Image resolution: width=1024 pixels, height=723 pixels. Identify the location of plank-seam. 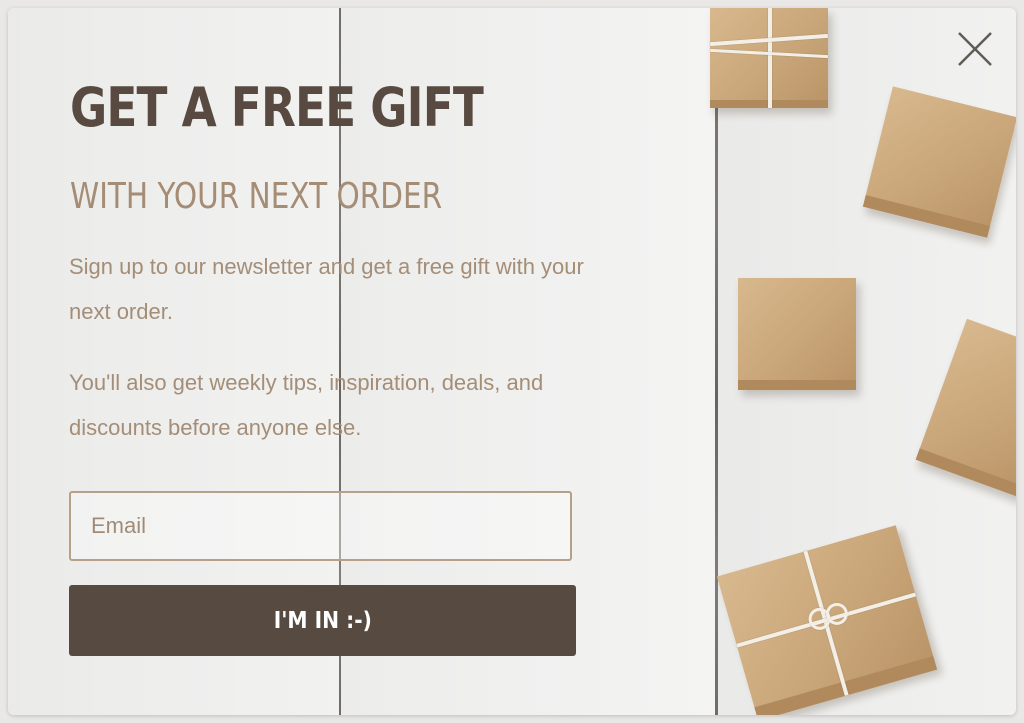
(716, 361).